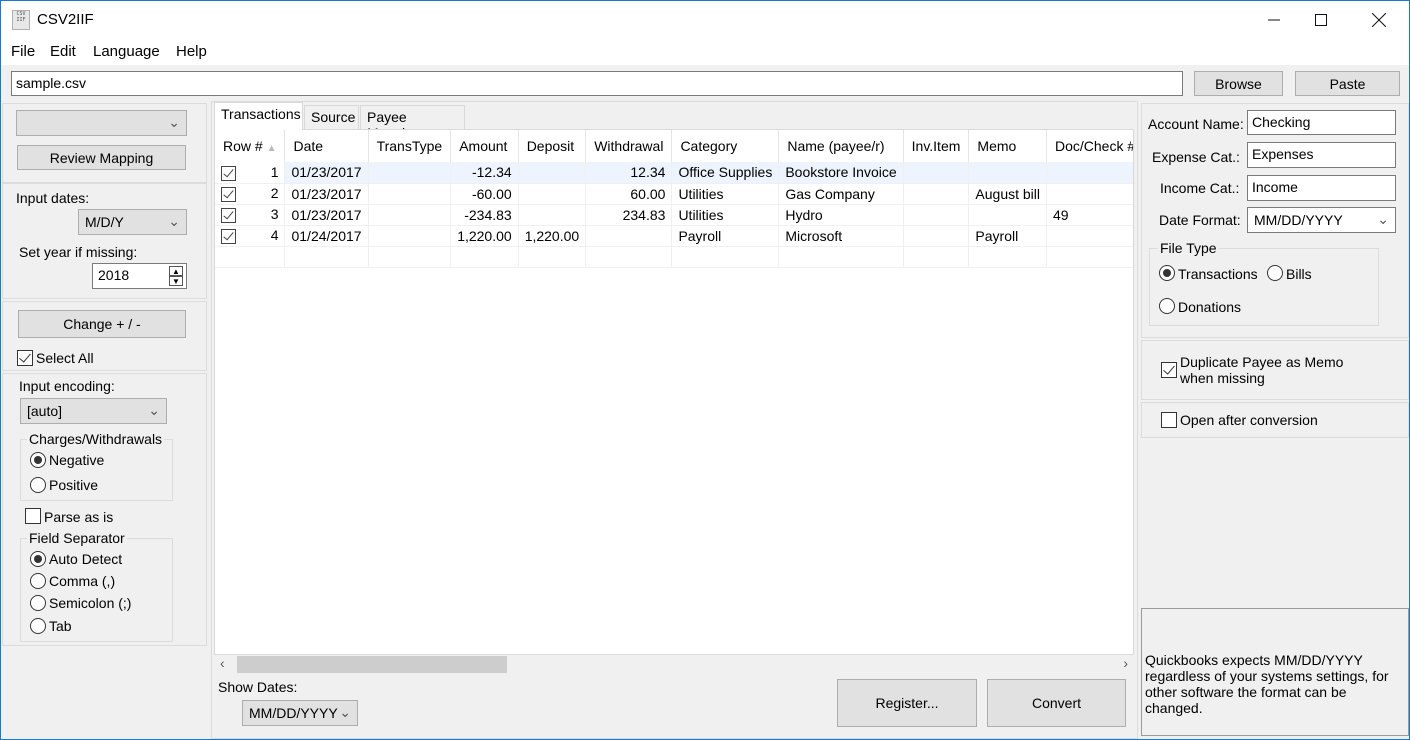 The height and width of the screenshot is (740, 1410). I want to click on amount-cell: -60.00, so click(484, 194).